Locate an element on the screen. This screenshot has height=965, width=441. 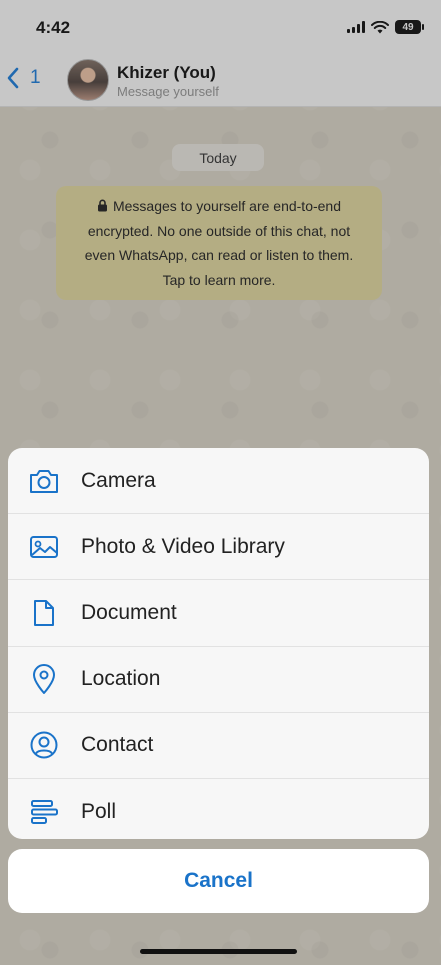
action-contact: Contact is located at coordinates (218, 746).